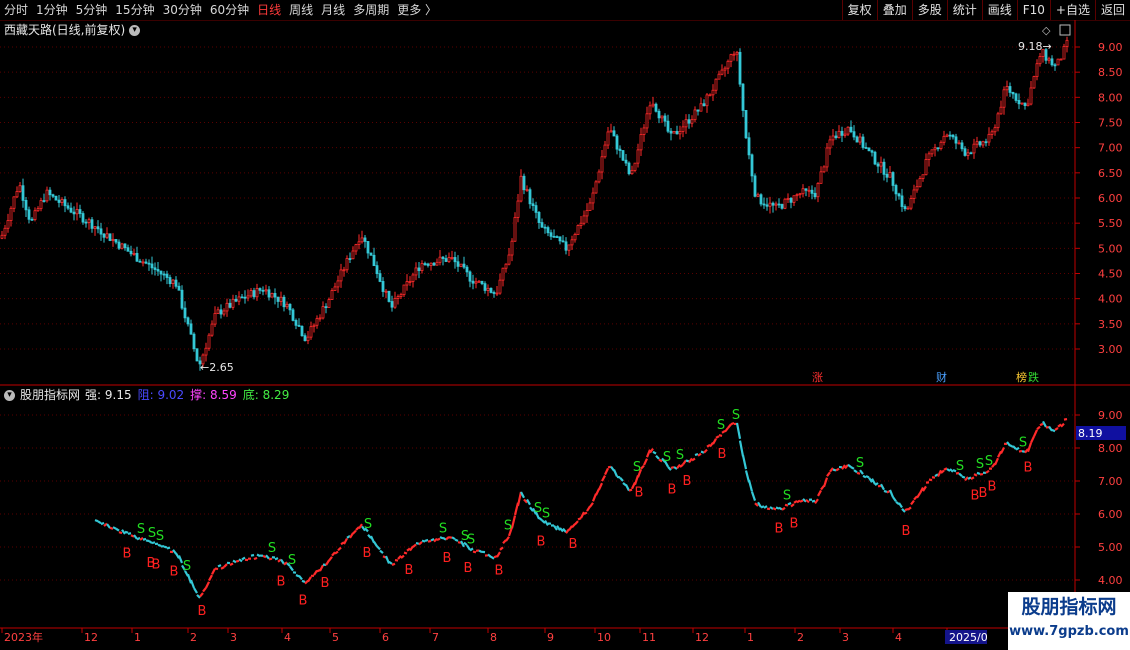 Image resolution: width=1130 pixels, height=650 pixels. What do you see at coordinates (9, 395) in the screenshot?
I see `chevron-down-icon: ▾` at bounding box center [9, 395].